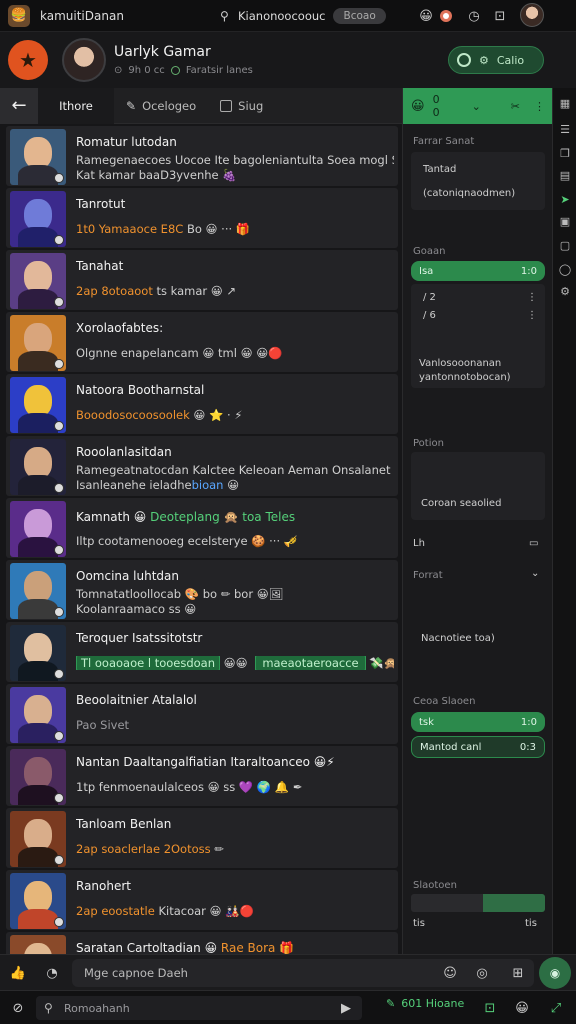 The height and width of the screenshot is (1024, 576). What do you see at coordinates (359, 15) in the screenshot?
I see `search-filter-pill: Bcoao` at bounding box center [359, 15].